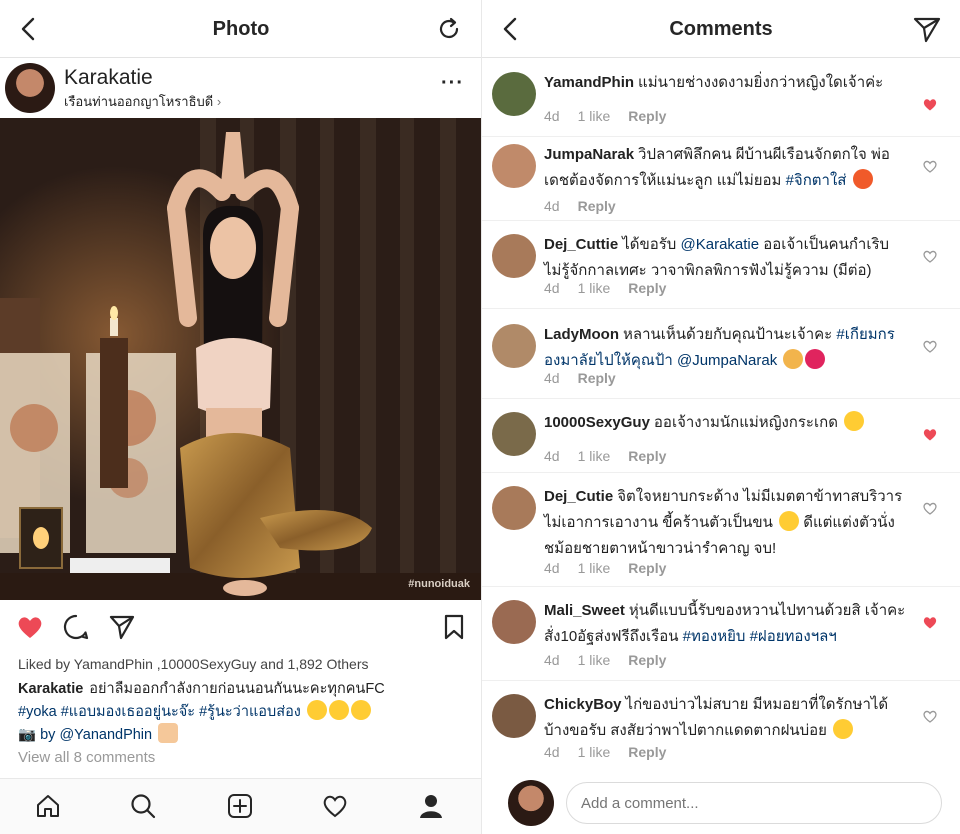  I want to click on comment-user: YamandPhin, so click(589, 82).